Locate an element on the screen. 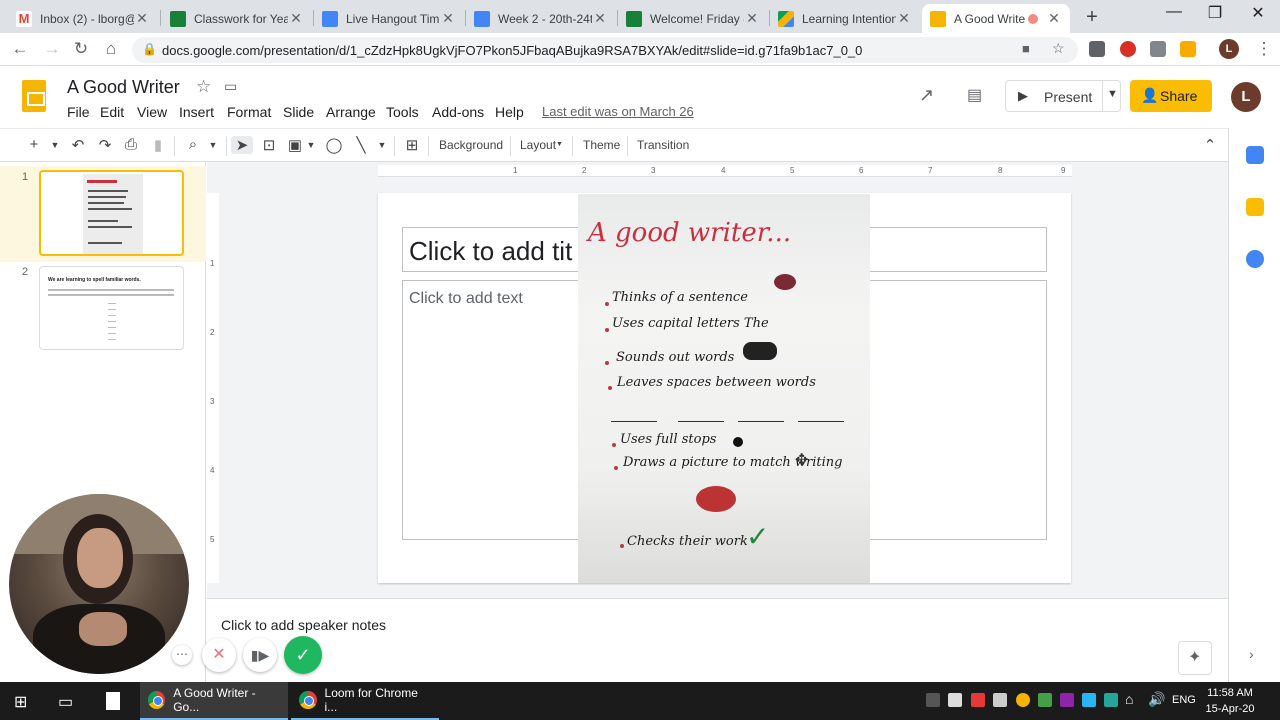  new-slide-icon: + is located at coordinates (34, 144).